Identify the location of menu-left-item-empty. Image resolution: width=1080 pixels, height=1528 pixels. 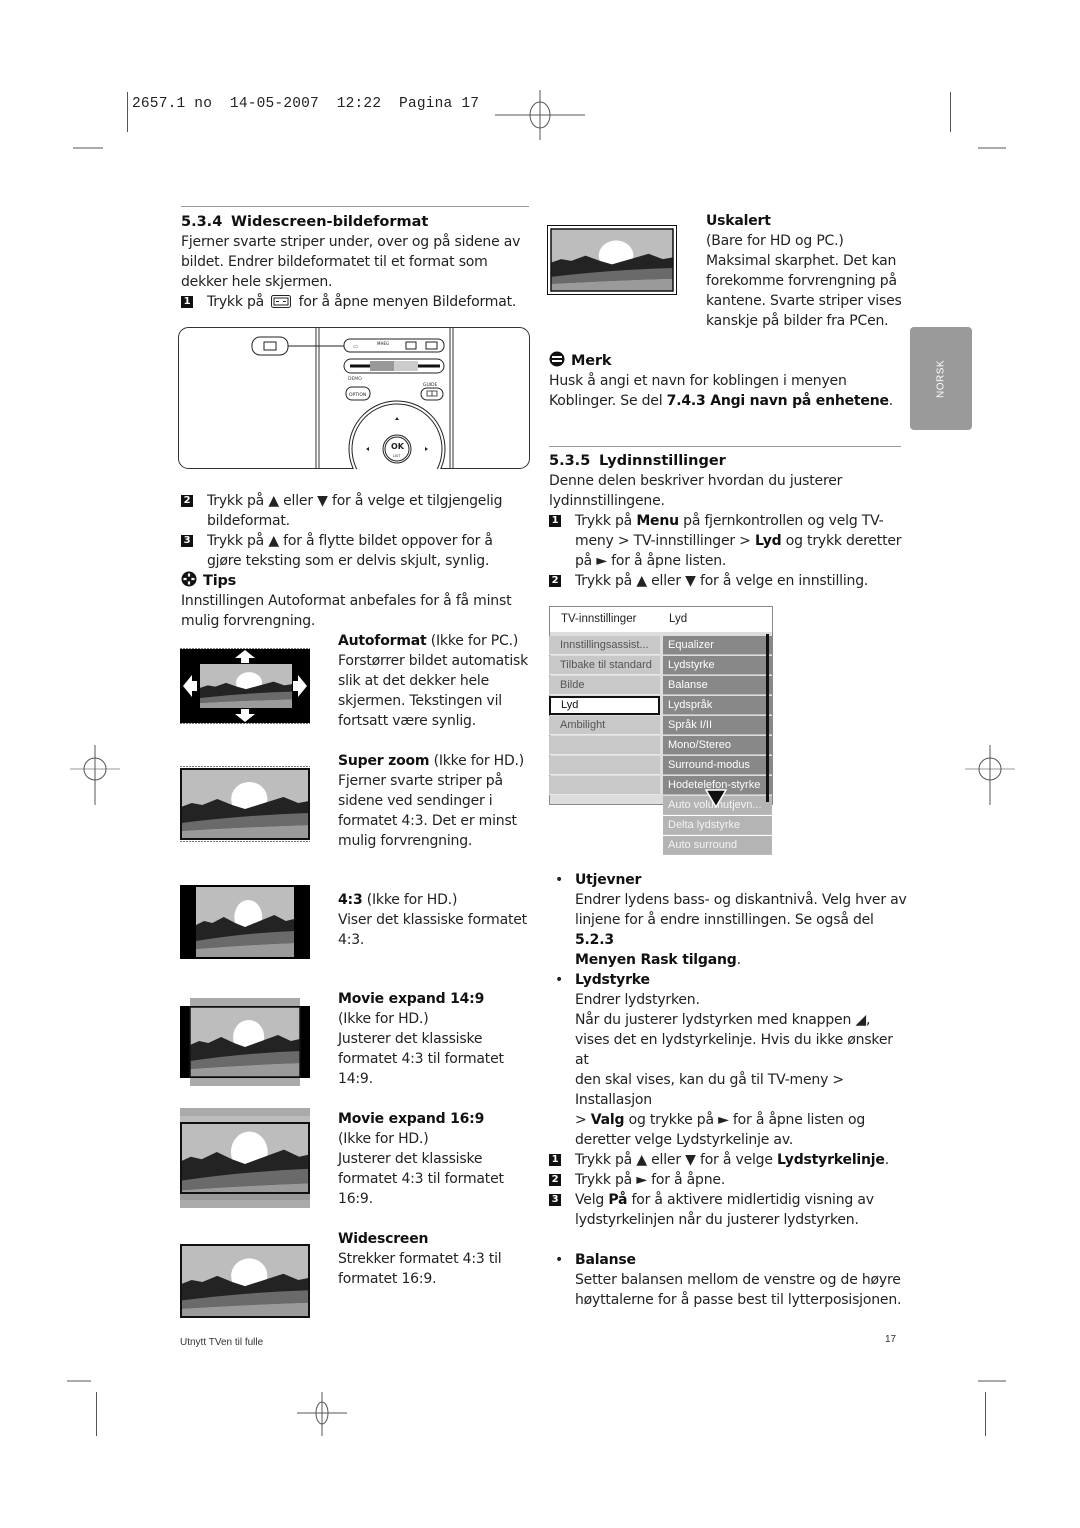
(604, 785).